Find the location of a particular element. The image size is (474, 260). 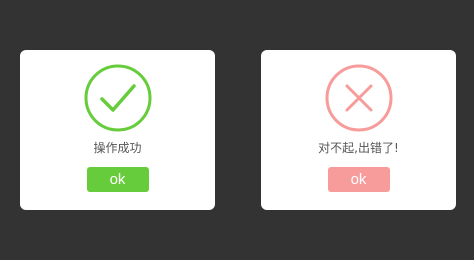

error-ok-button: ok is located at coordinates (358, 179).